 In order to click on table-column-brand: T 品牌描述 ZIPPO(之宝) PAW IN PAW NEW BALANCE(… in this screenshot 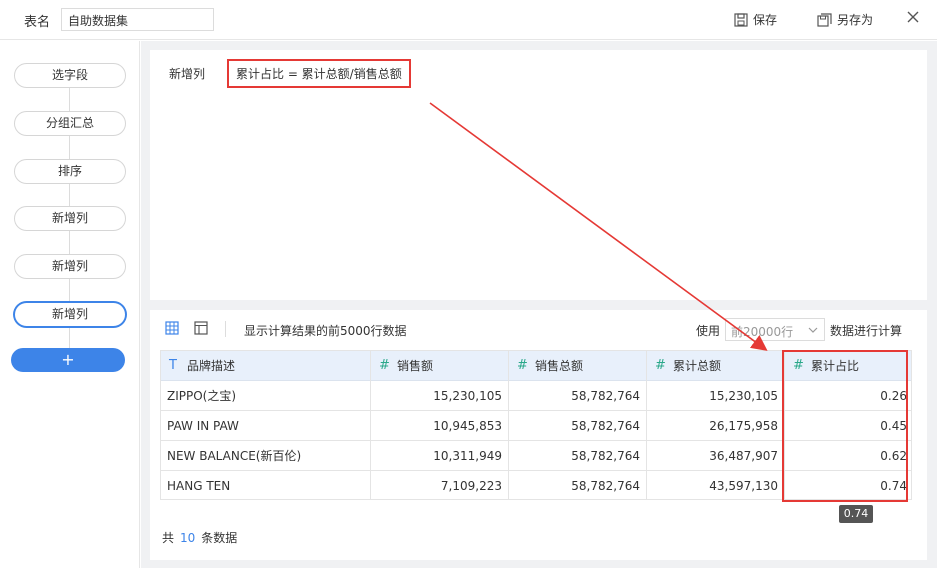, I will do `click(266, 425)`.